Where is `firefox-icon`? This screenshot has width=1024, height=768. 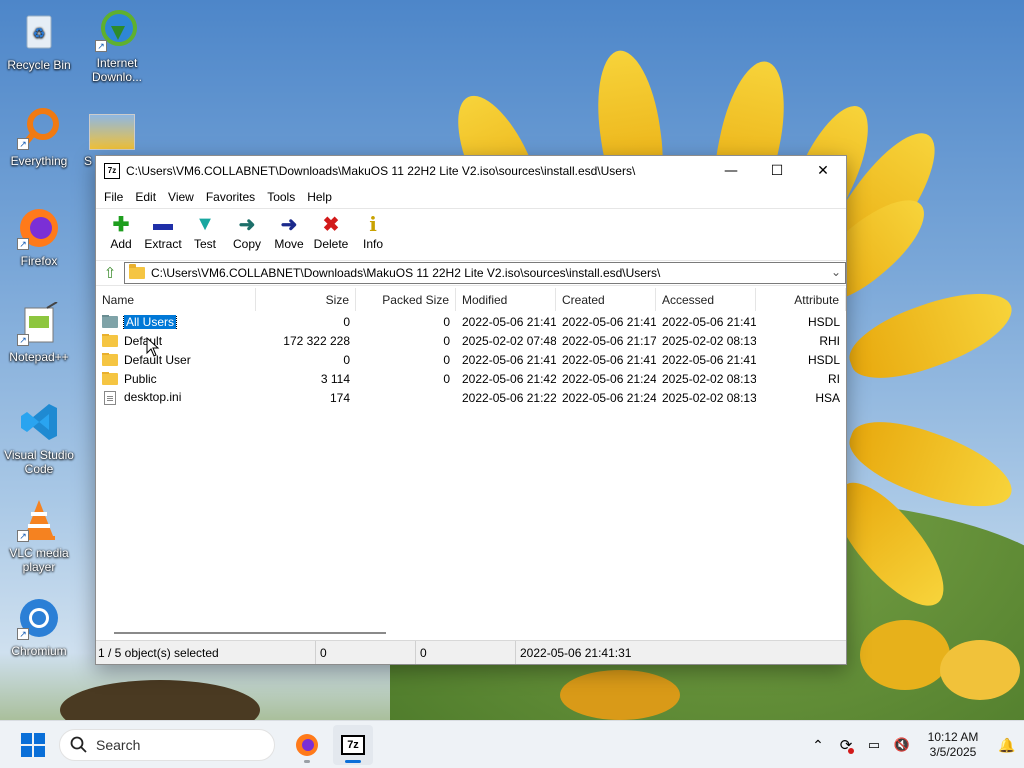
firefox-icon is located at coordinates (307, 744).